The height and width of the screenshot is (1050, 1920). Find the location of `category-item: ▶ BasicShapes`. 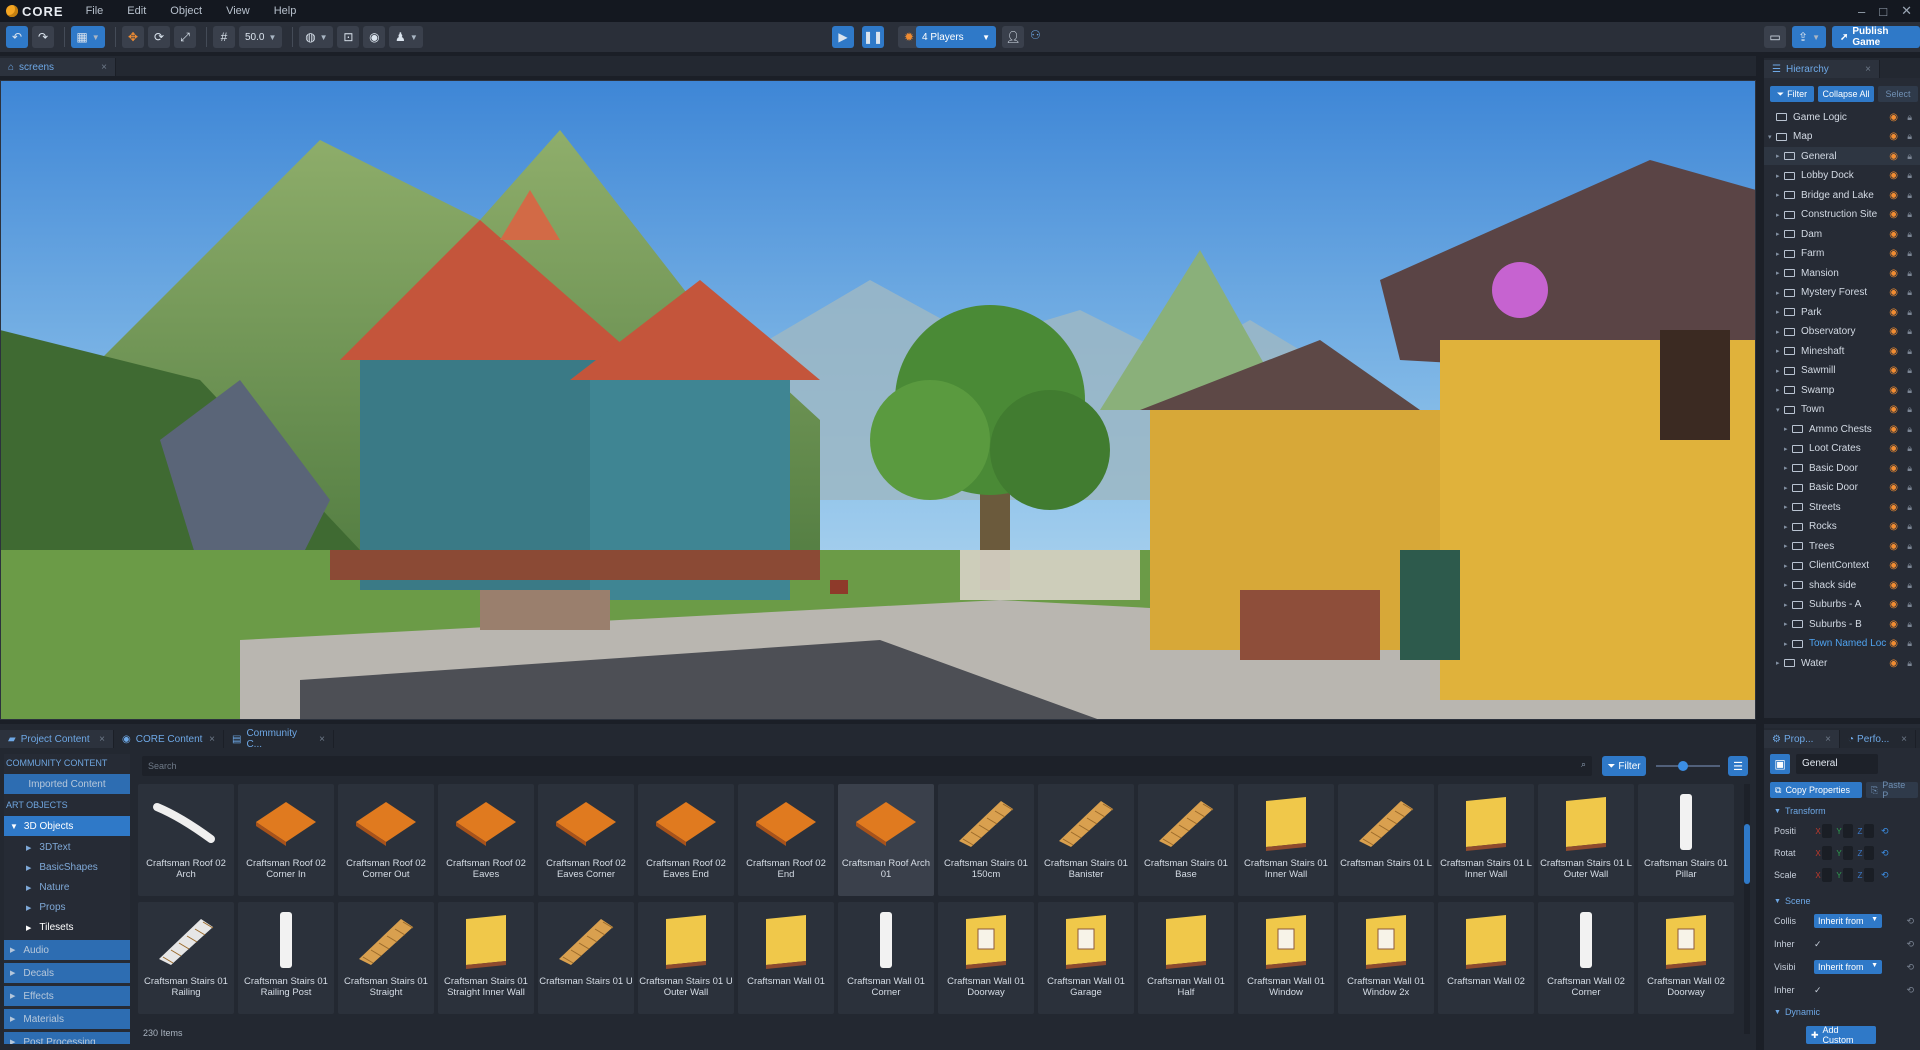

category-item: ▶ BasicShapes is located at coordinates (67, 867).